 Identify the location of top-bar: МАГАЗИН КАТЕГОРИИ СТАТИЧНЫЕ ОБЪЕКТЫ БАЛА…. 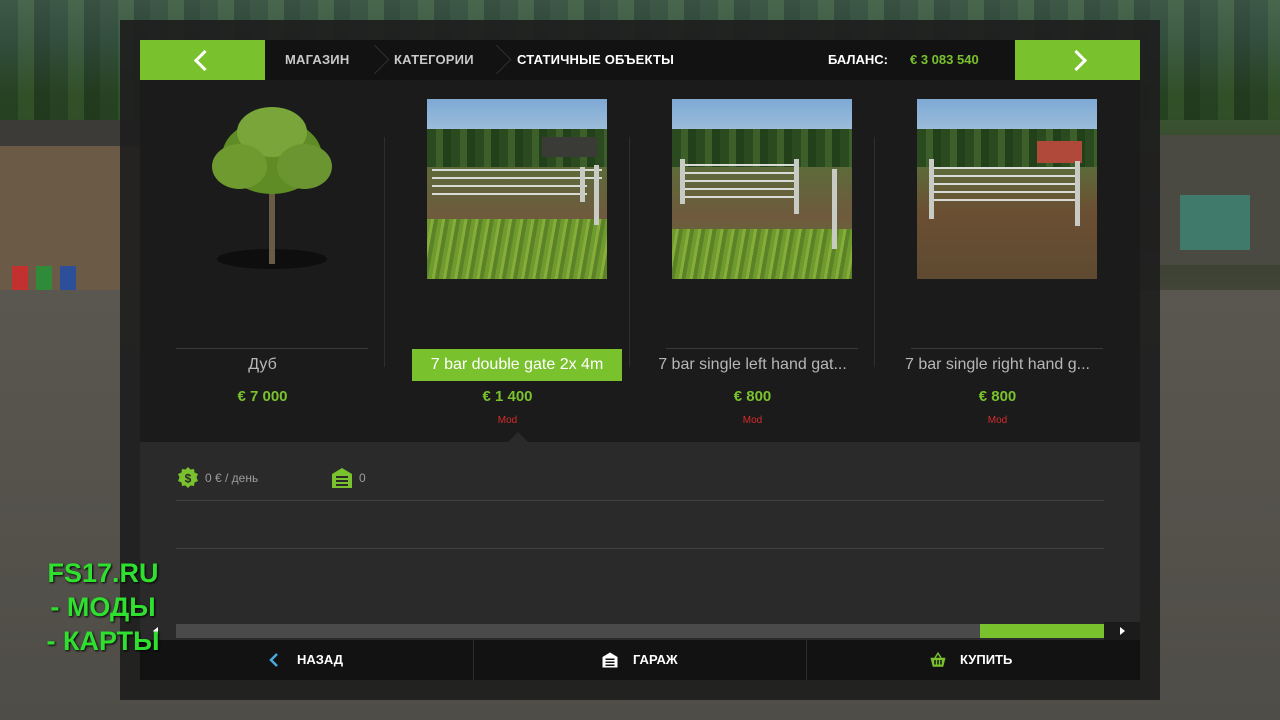
(640, 60).